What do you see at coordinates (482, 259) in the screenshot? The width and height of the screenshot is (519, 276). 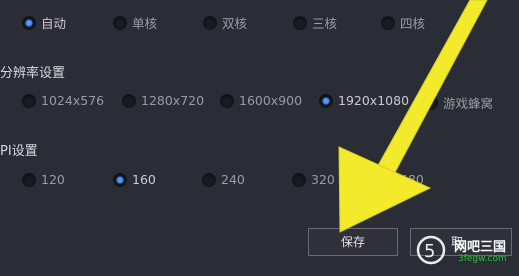 I see `watermark-url: 3fegw.com` at bounding box center [482, 259].